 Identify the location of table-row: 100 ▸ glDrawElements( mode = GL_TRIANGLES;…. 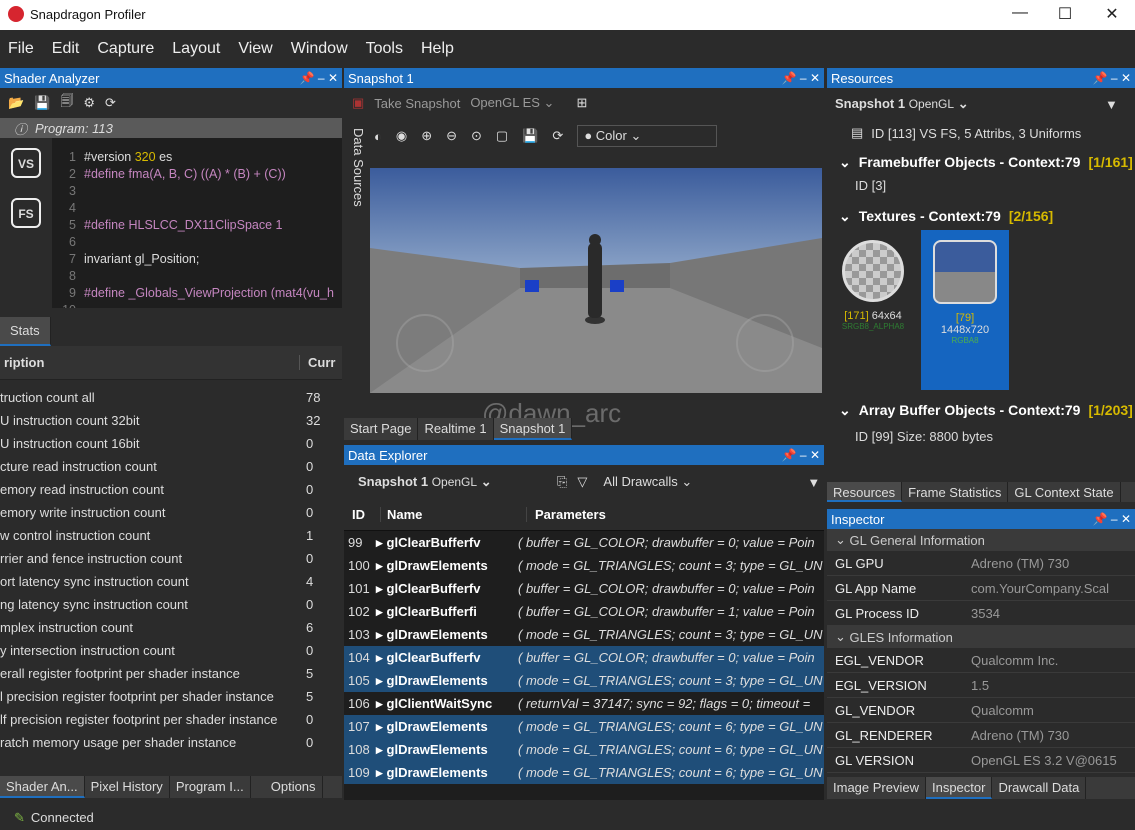
(584, 565).